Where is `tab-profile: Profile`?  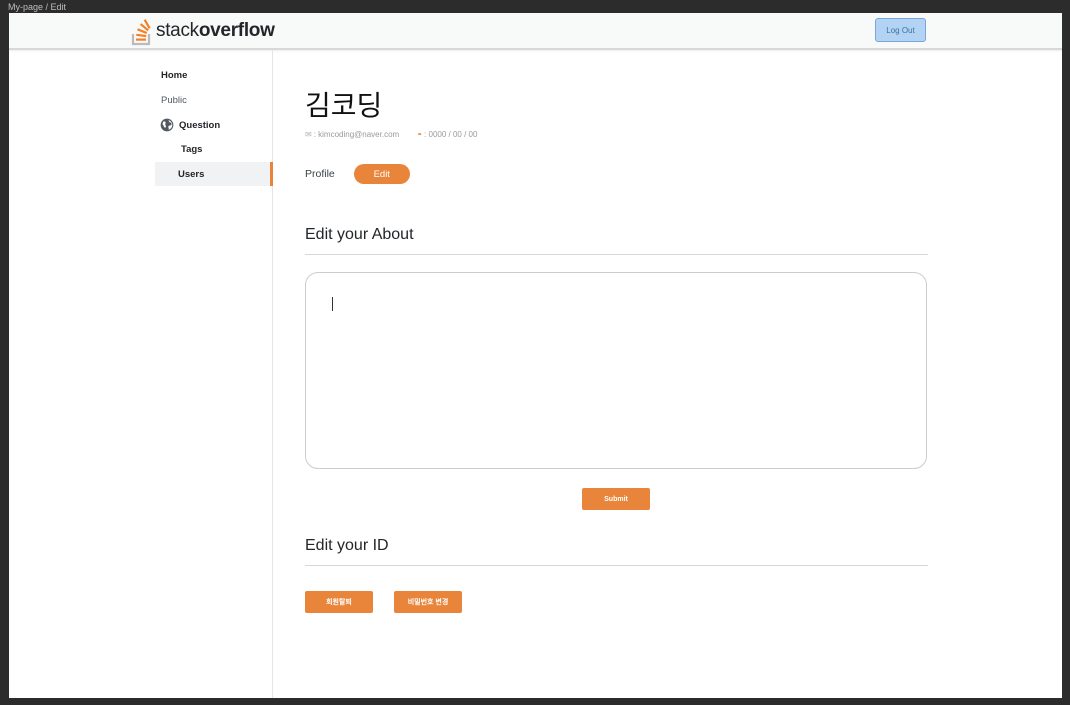 tab-profile: Profile is located at coordinates (320, 174).